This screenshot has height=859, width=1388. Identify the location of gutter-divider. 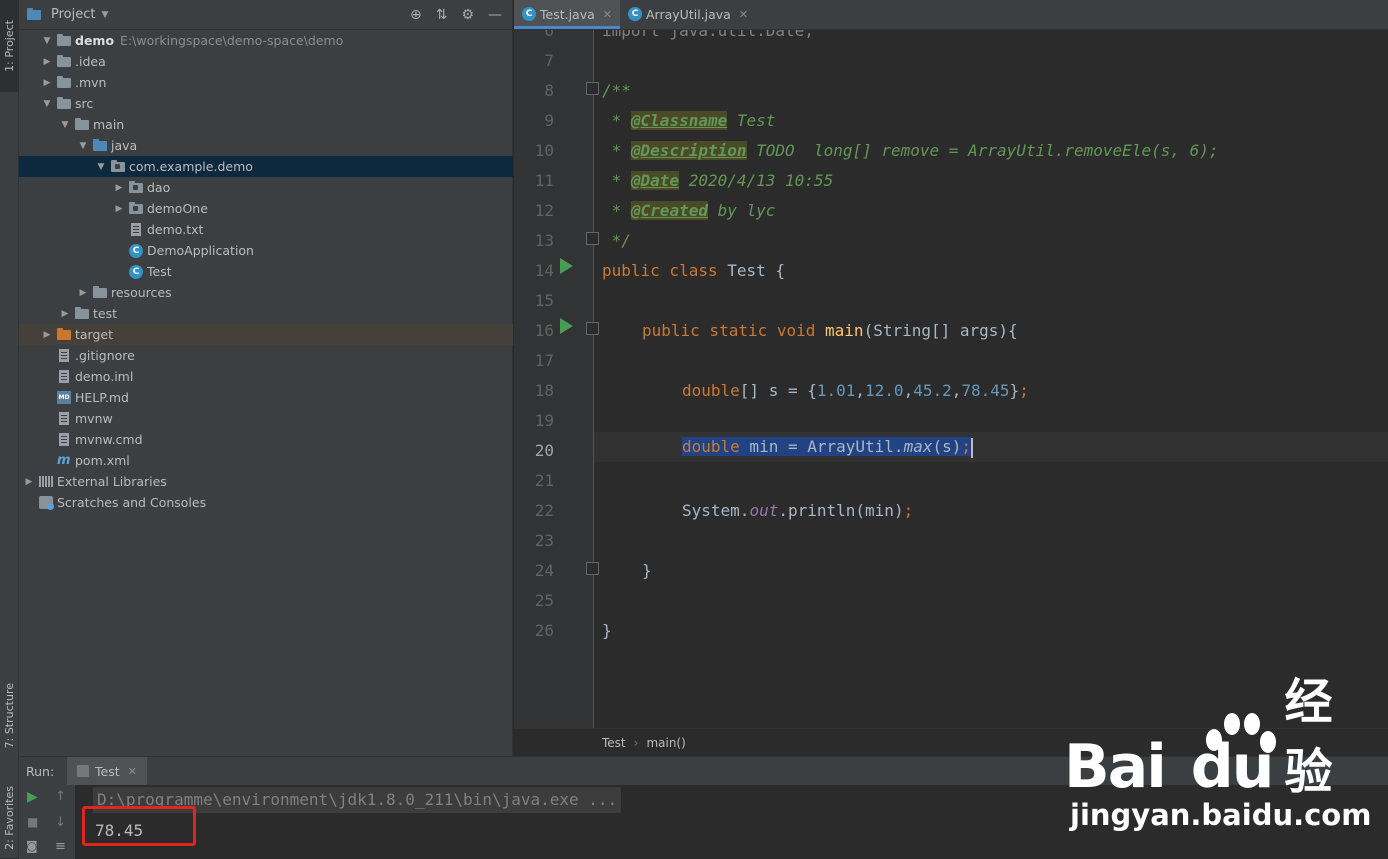
(593, 379).